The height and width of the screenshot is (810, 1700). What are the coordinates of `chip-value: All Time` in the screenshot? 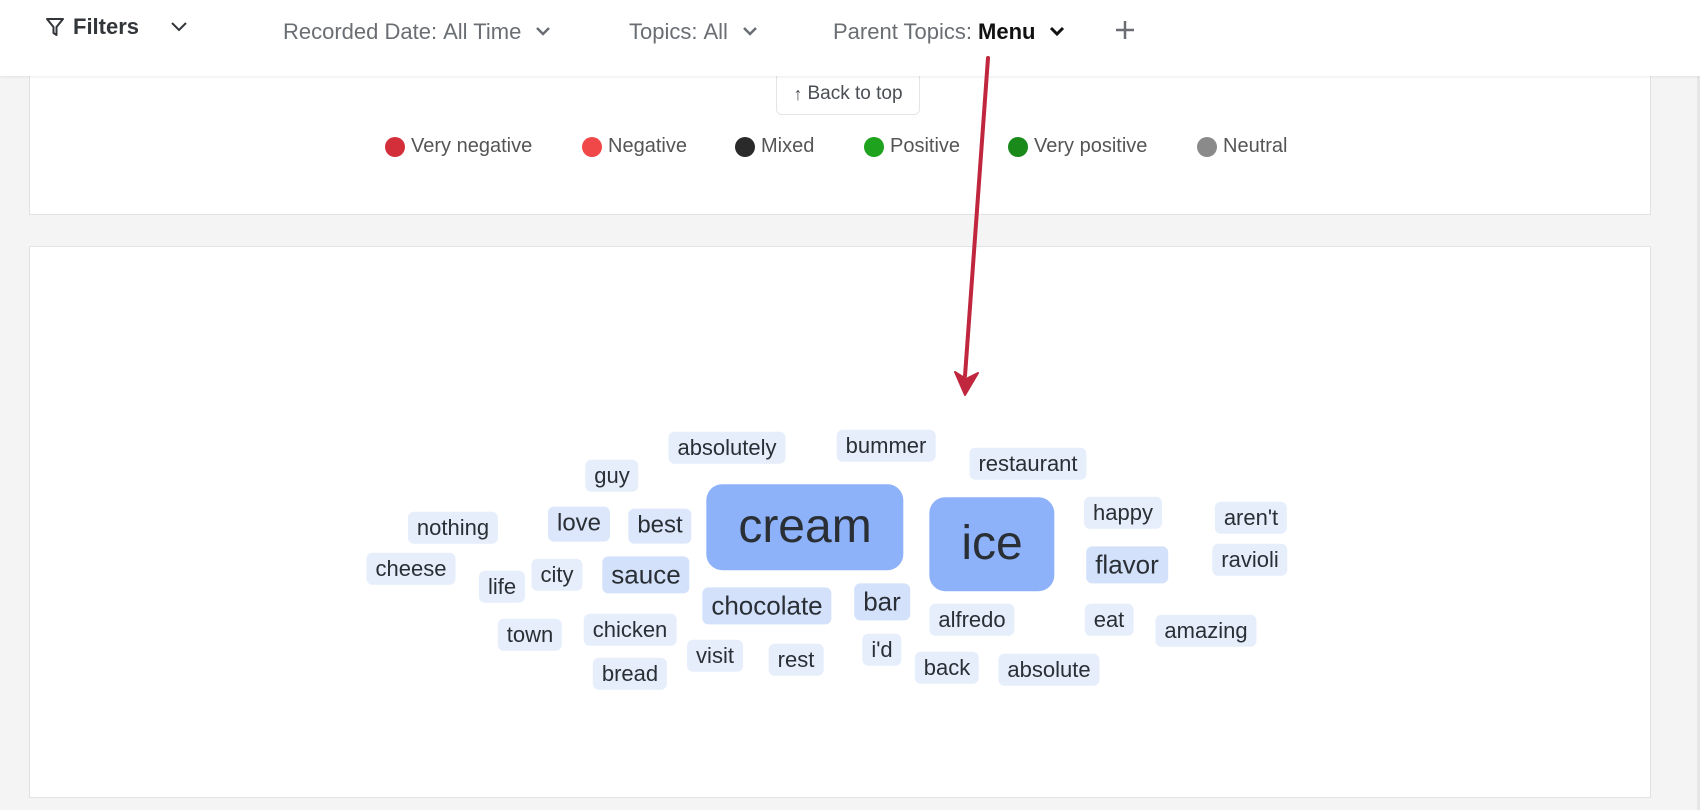 It's located at (482, 31).